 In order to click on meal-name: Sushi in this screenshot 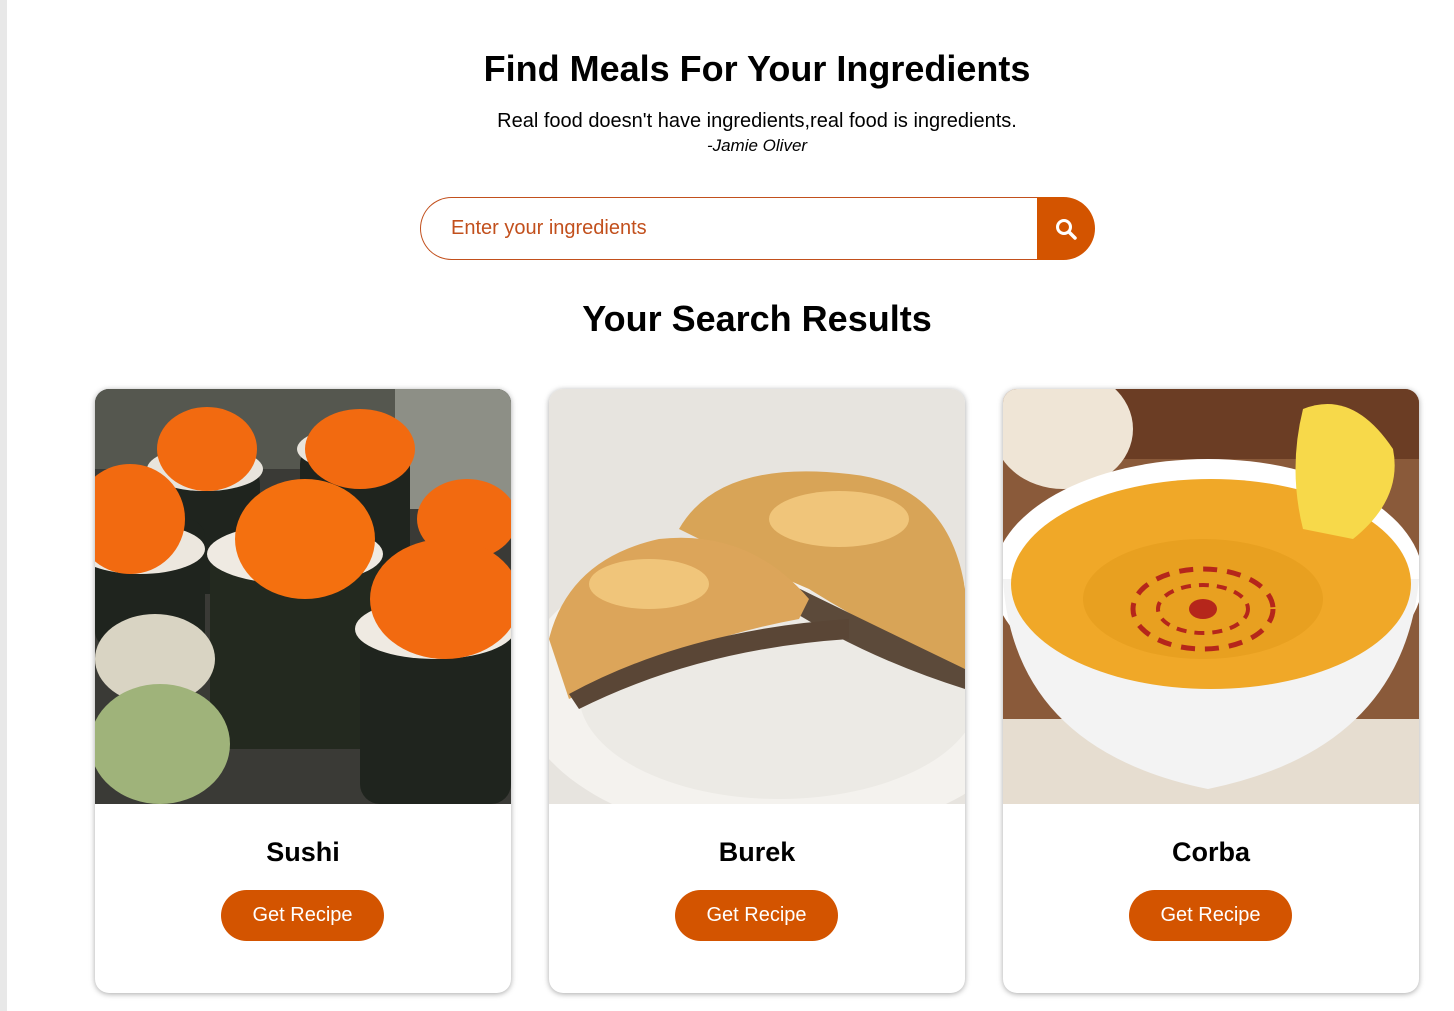, I will do `click(303, 852)`.